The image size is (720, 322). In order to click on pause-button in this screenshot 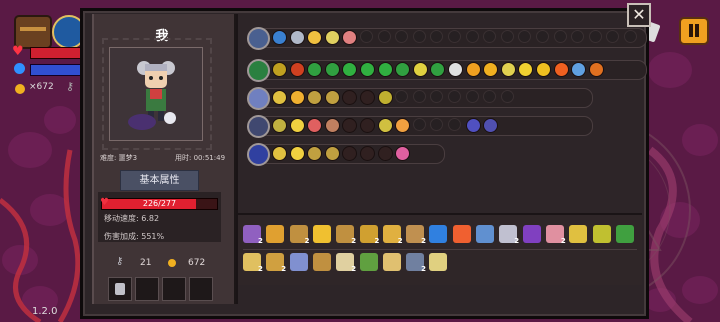, I will do `click(694, 31)`.